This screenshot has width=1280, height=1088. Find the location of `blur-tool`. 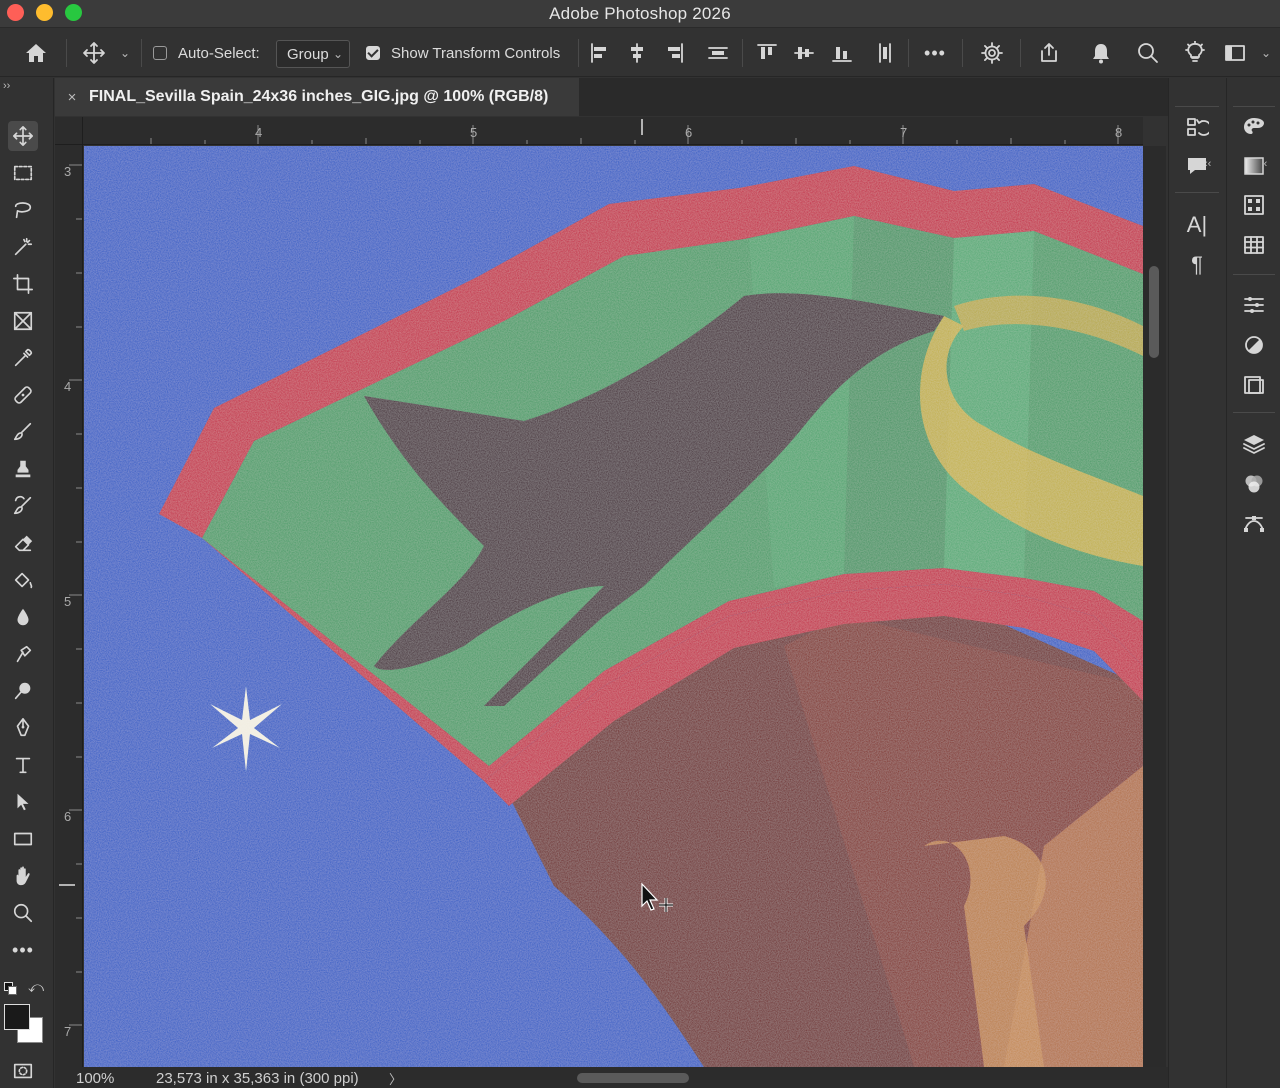

blur-tool is located at coordinates (23, 617).